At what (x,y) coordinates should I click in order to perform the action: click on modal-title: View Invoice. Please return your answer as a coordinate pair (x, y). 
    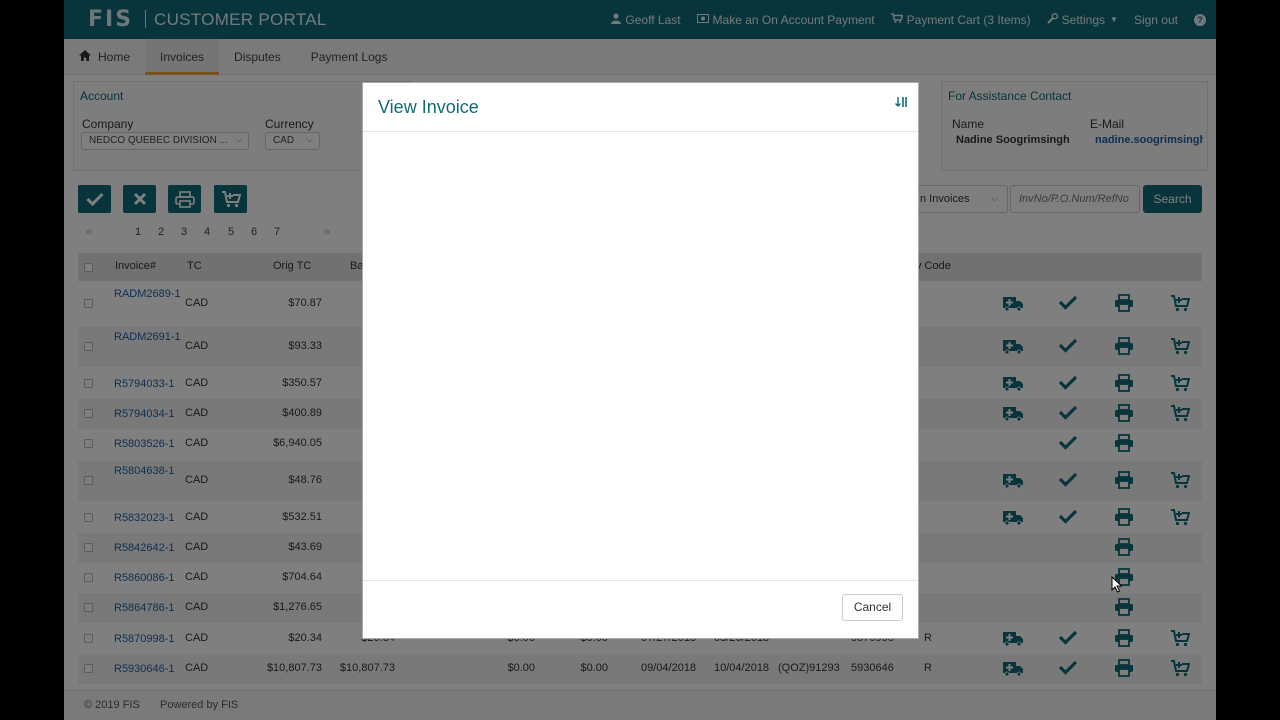
    Looking at the image, I should click on (428, 107).